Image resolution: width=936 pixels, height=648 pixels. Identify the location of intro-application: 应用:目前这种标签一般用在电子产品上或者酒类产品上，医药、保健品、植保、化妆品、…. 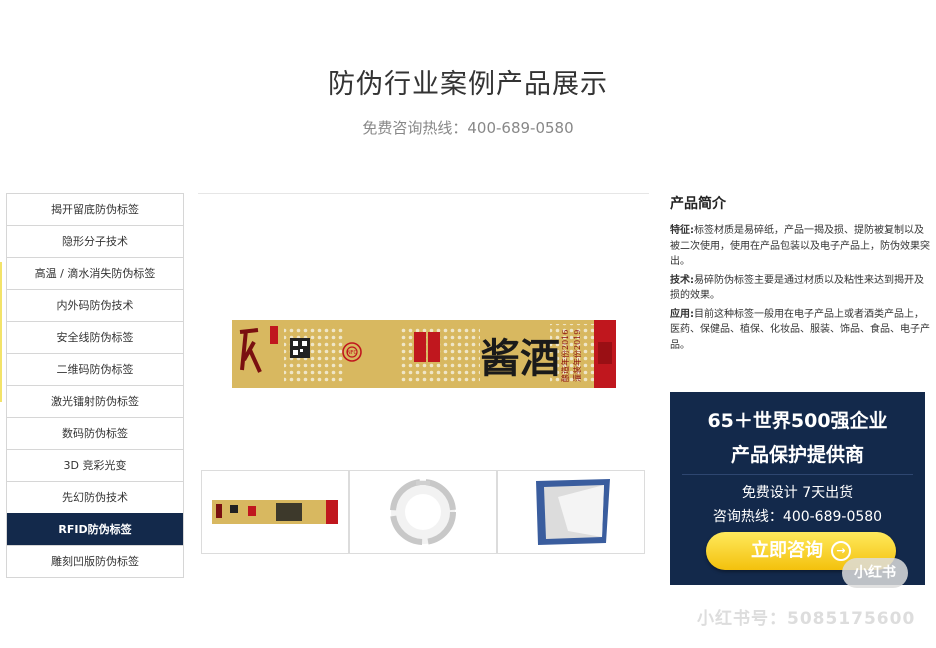
(801, 330).